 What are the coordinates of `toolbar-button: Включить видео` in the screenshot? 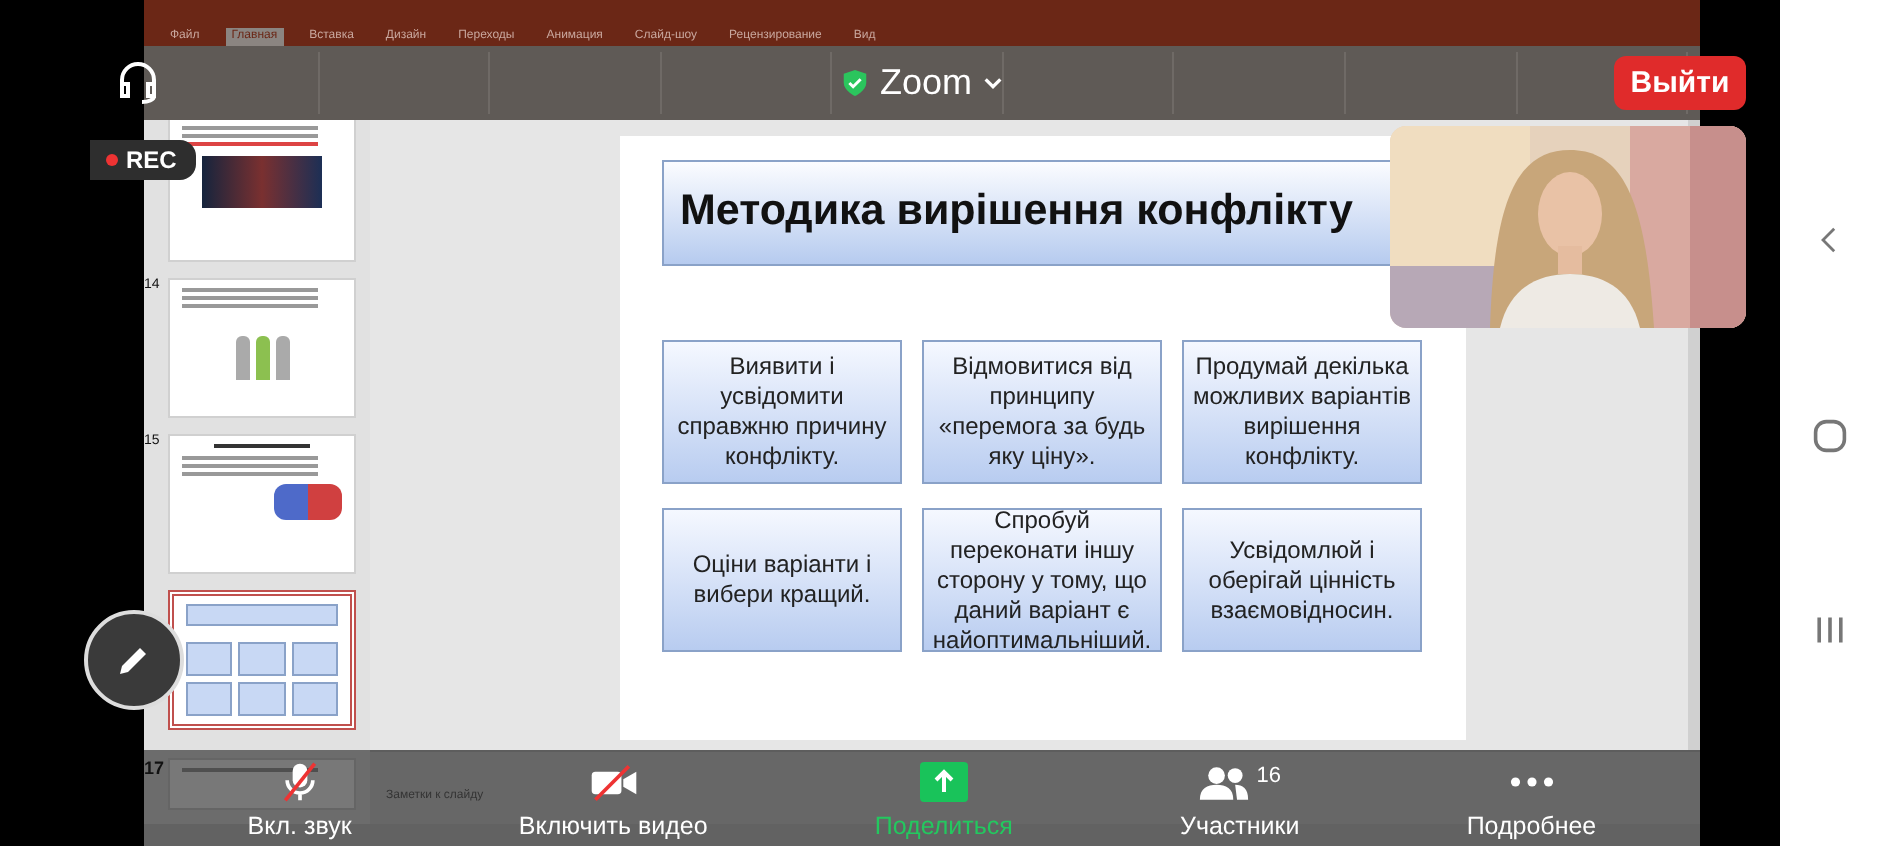 It's located at (613, 798).